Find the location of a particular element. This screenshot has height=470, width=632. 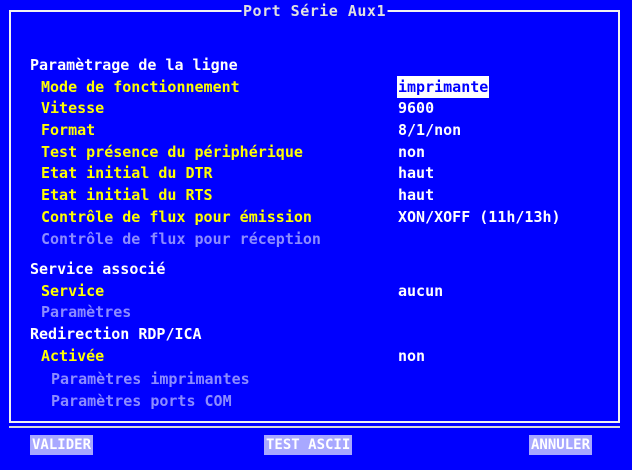

section-redirect-heading: Redirection RDP/ICA is located at coordinates (116, 334).